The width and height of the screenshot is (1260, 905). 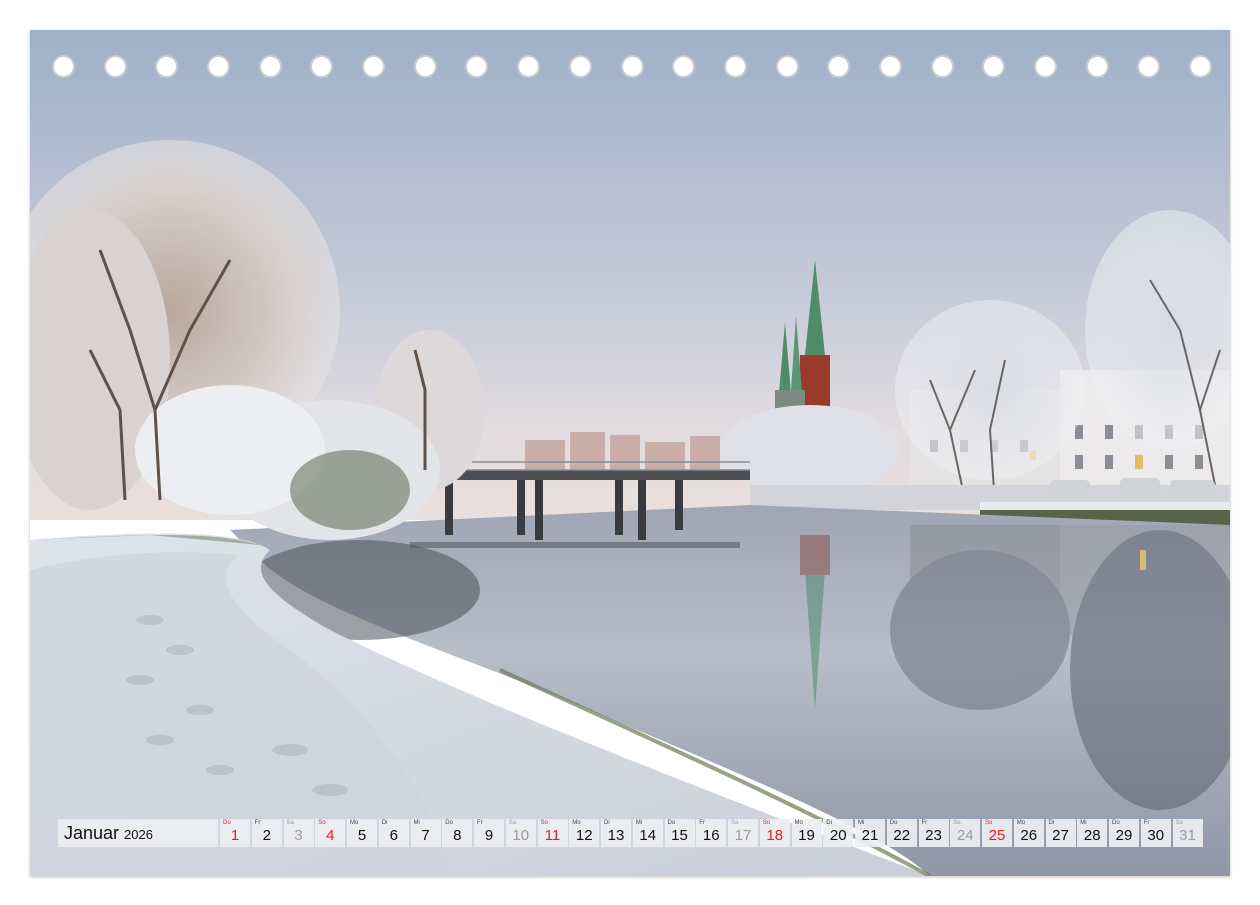 I want to click on day-number: 19, so click(x=806, y=835).